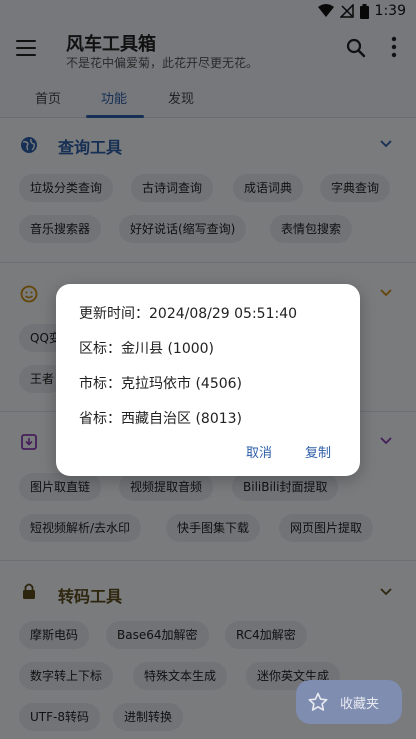 This screenshot has width=416, height=739. I want to click on district-code-text: 区标：金川县 (1000), so click(147, 349).